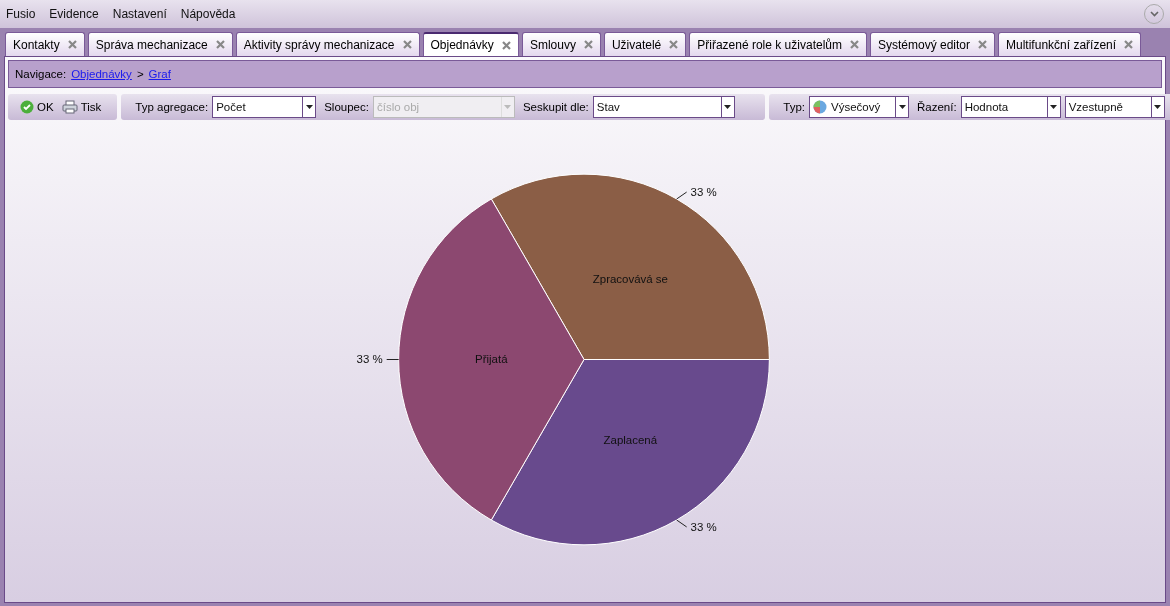 Image resolution: width=1170 pixels, height=606 pixels. I want to click on slice-label: Zpracovává se, so click(630, 279).